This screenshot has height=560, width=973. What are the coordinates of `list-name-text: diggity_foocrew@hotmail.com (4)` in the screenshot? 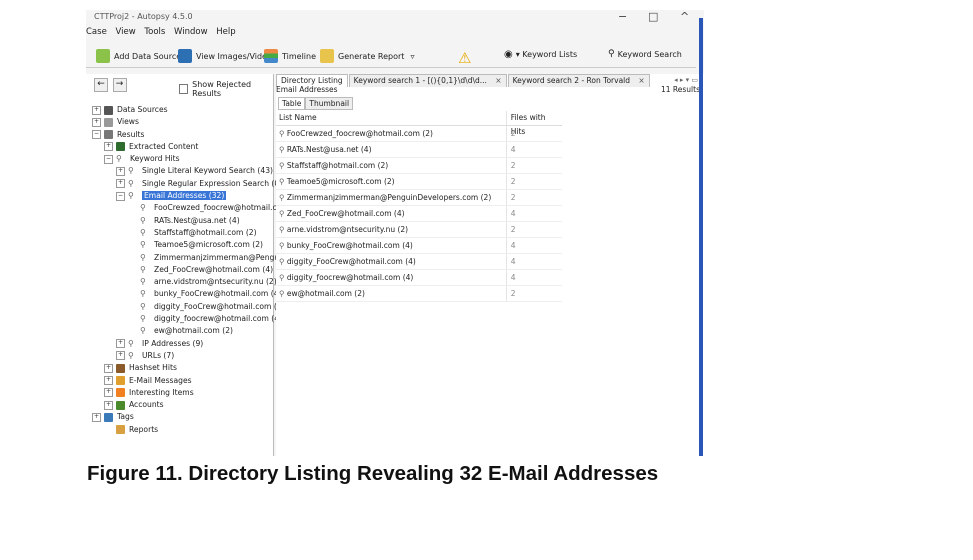 It's located at (350, 277).